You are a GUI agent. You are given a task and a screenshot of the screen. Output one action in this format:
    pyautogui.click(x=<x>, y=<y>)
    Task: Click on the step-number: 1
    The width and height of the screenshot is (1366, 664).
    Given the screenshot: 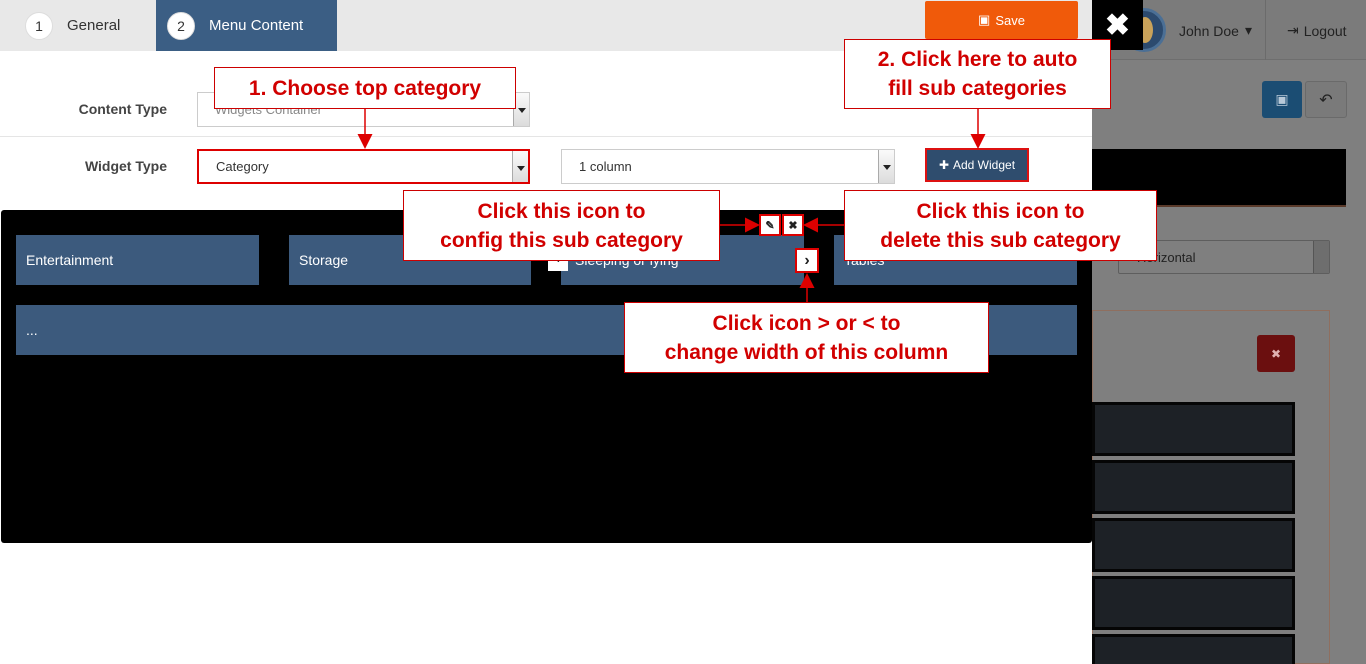 What is the action you would take?
    pyautogui.click(x=39, y=25)
    